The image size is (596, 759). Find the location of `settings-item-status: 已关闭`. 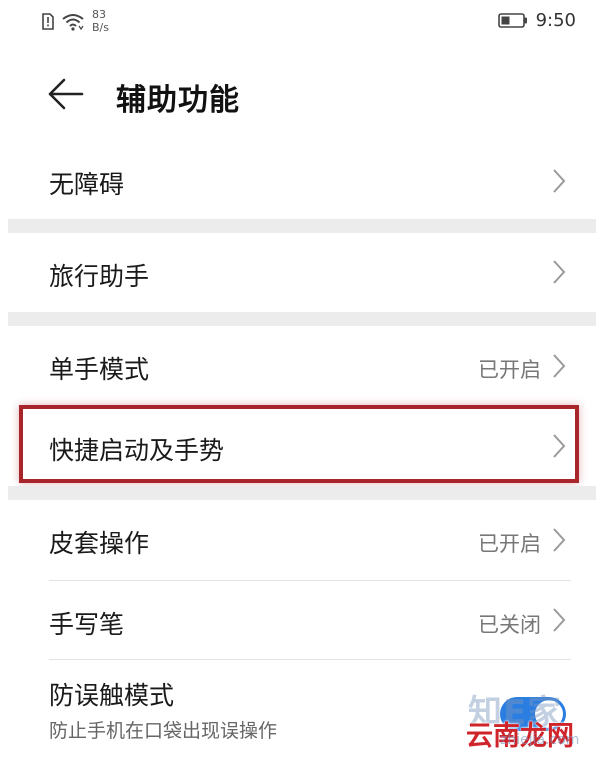

settings-item-status: 已关闭 is located at coordinates (509, 625).